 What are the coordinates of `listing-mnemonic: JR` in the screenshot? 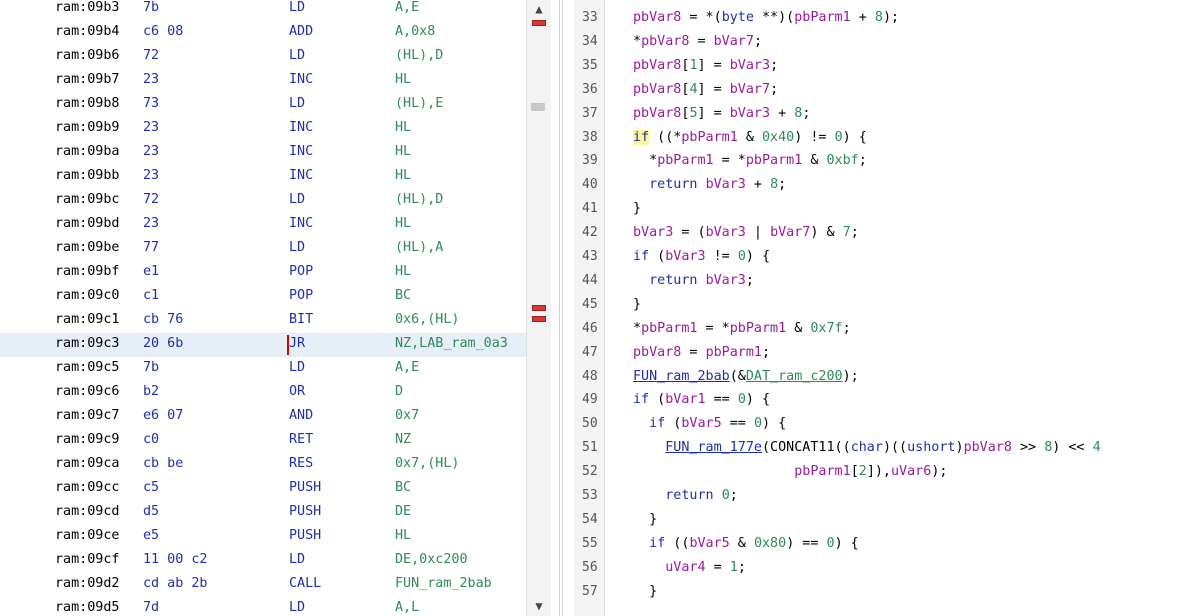 It's located at (297, 343).